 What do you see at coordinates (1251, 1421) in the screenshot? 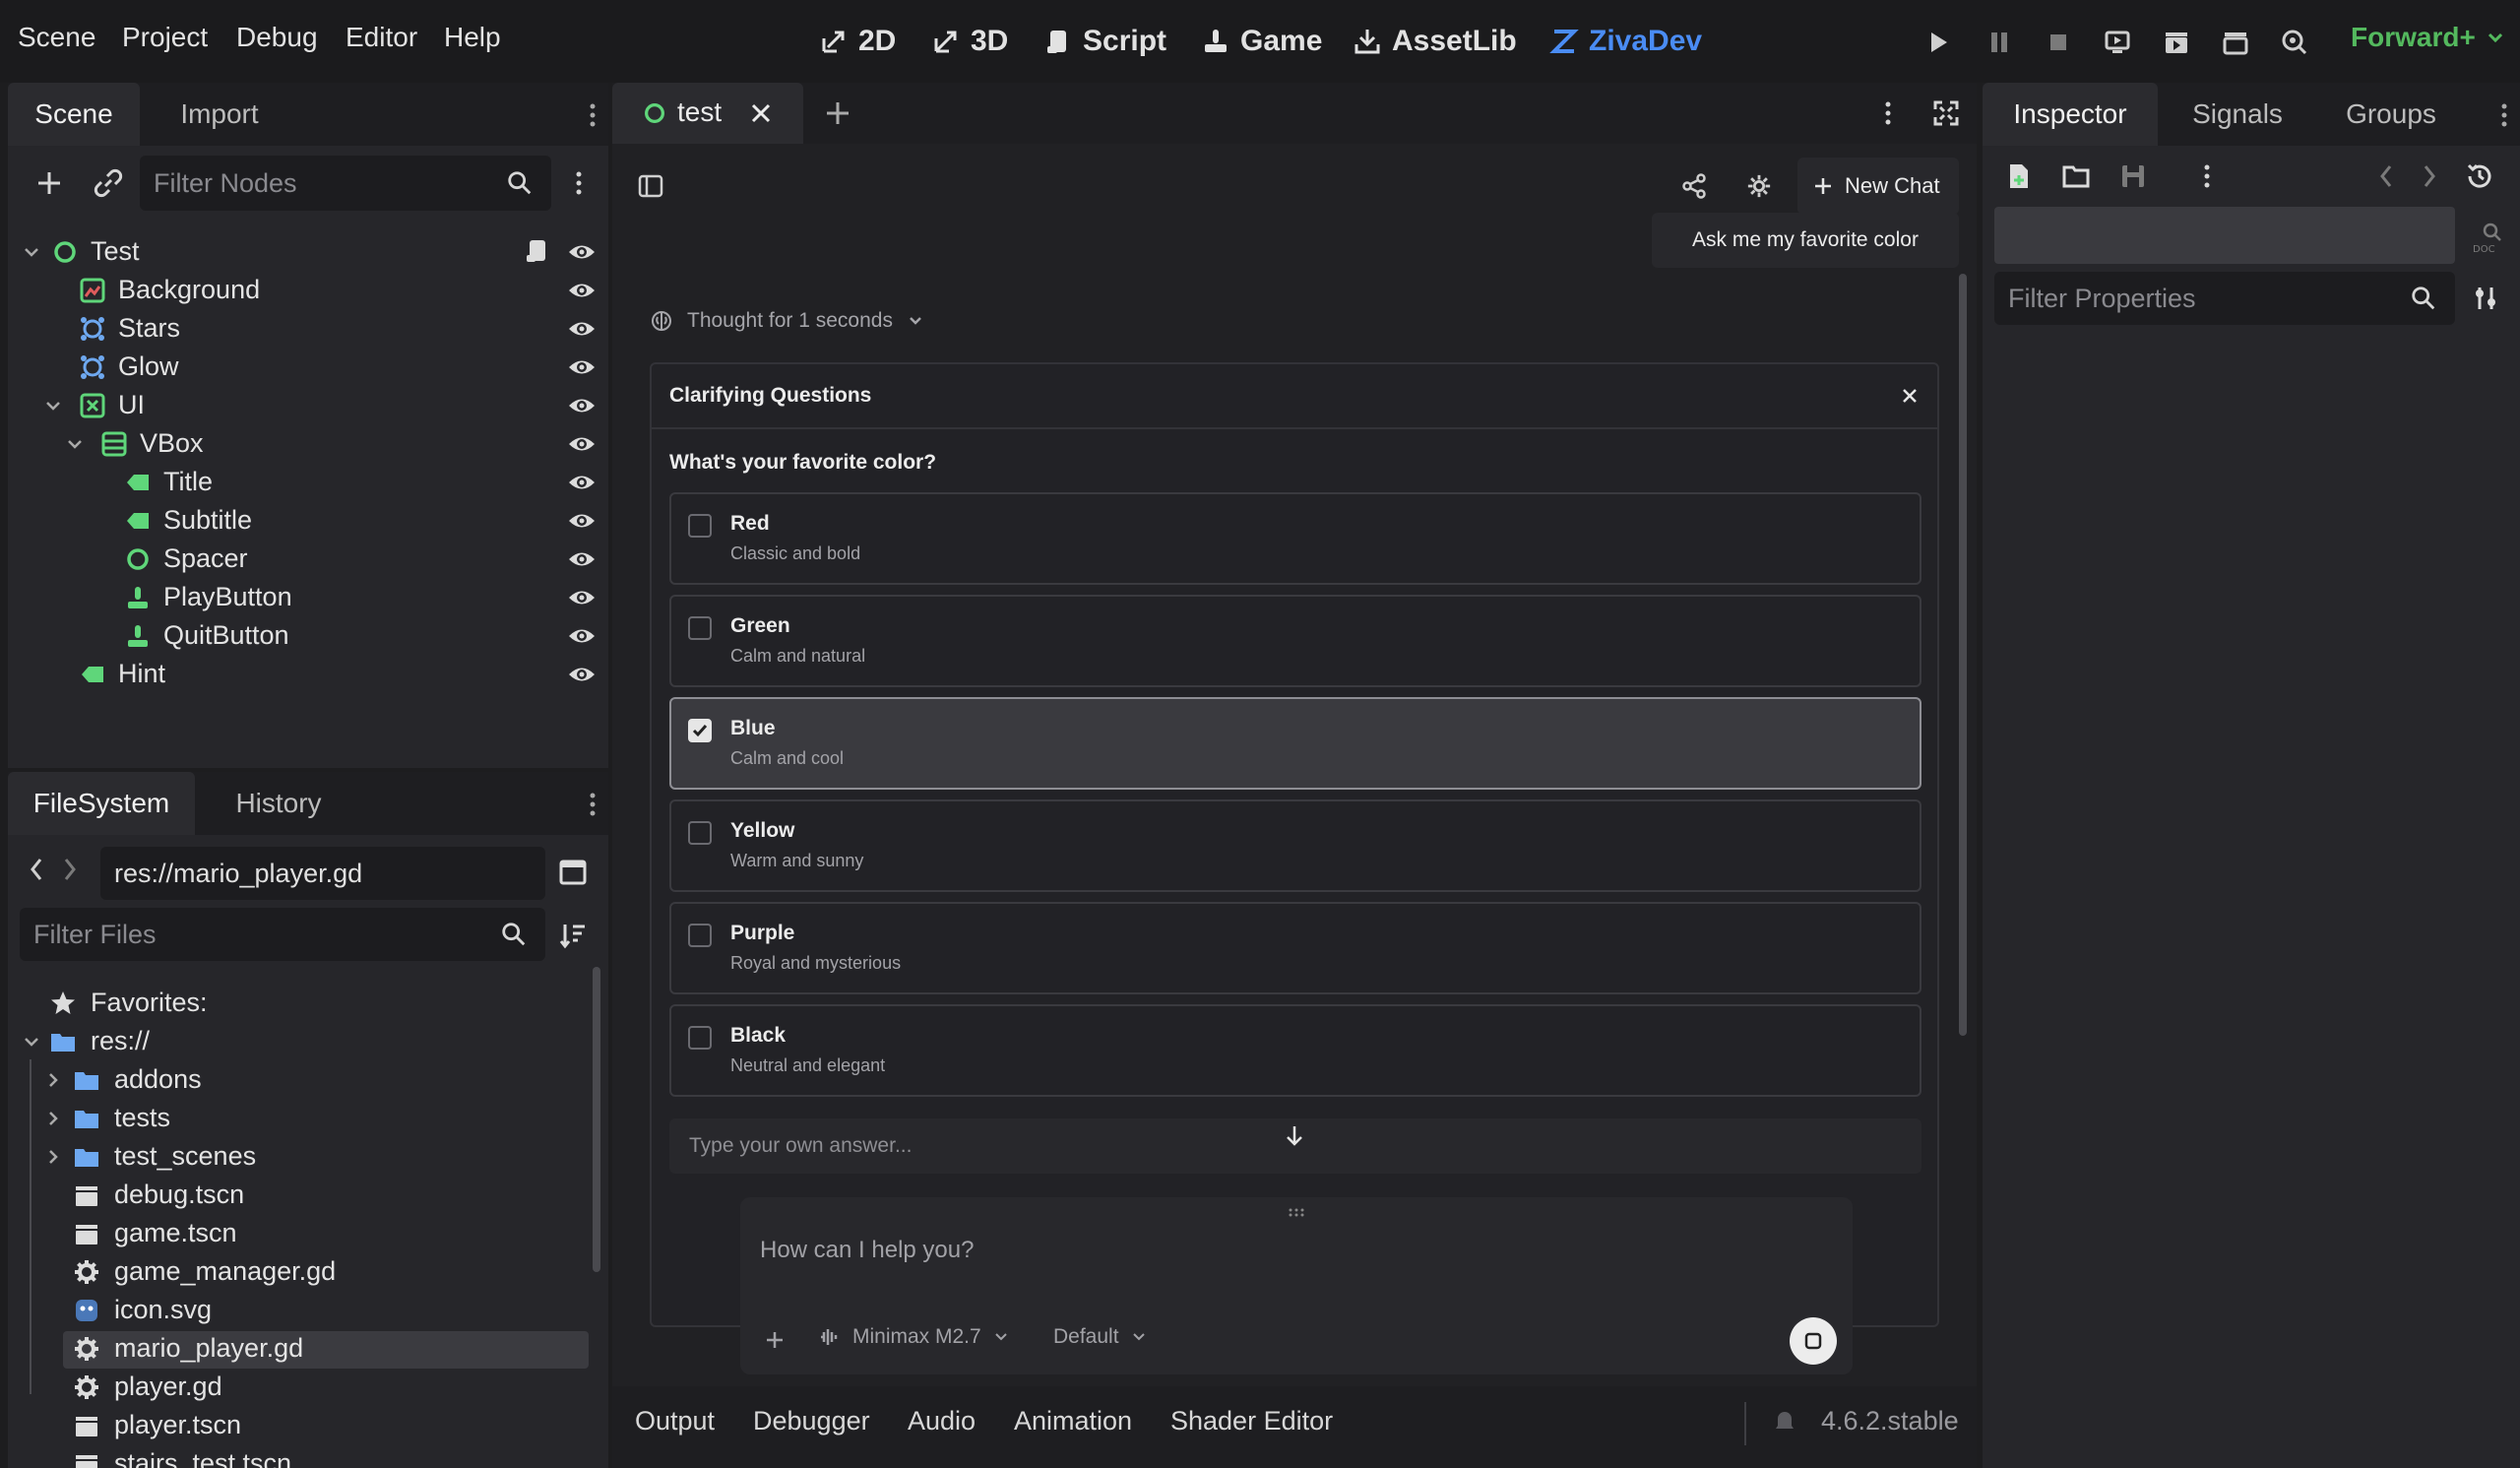
I see `tab-shader-editor: Shader Editor` at bounding box center [1251, 1421].